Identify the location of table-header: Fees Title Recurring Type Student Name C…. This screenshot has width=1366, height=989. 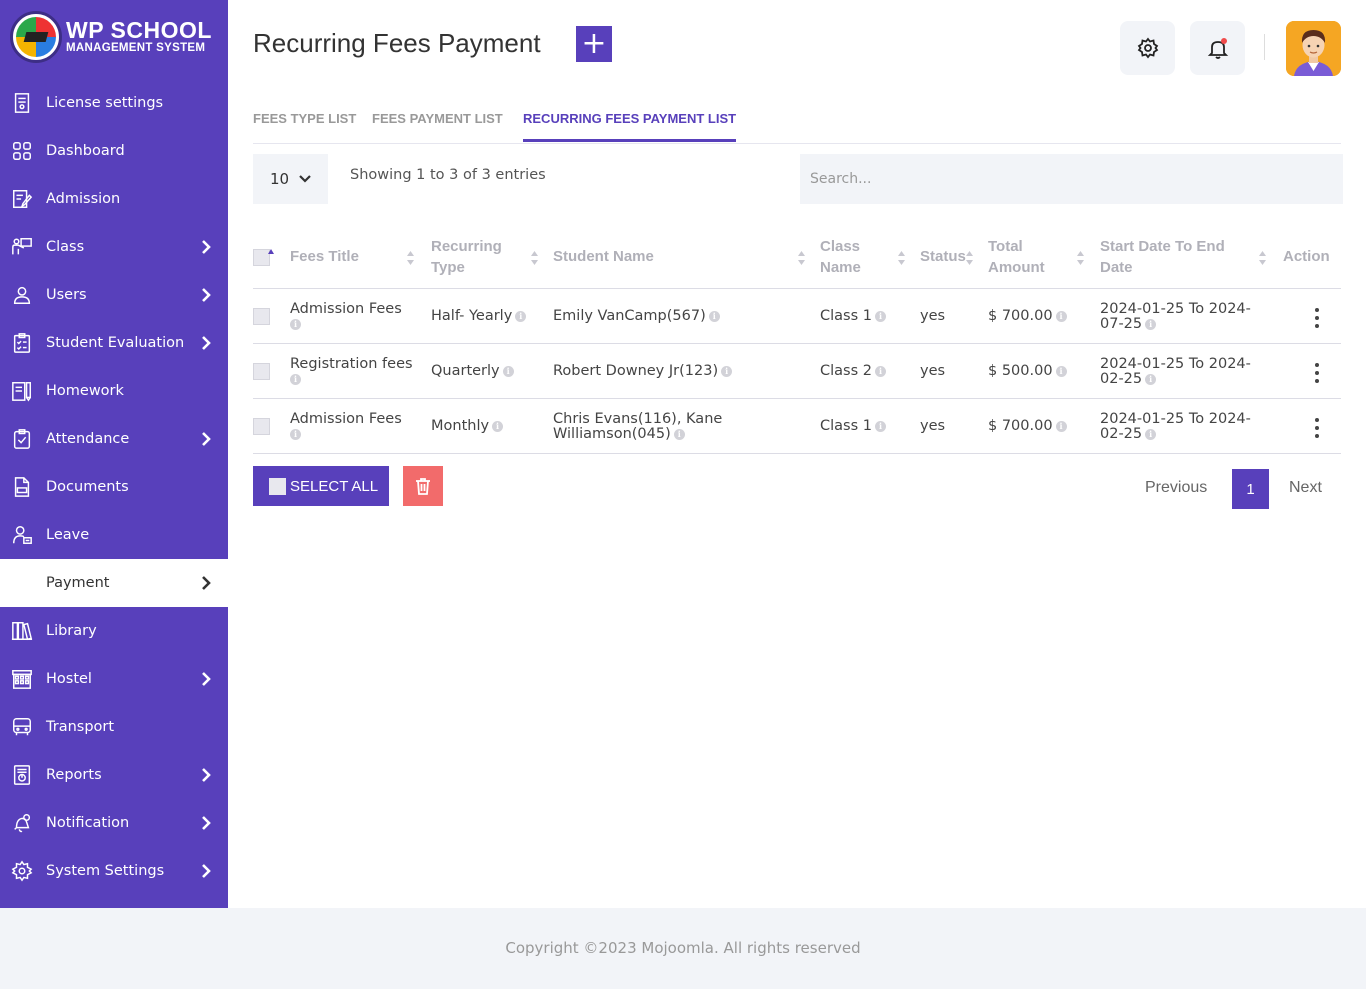
(797, 257).